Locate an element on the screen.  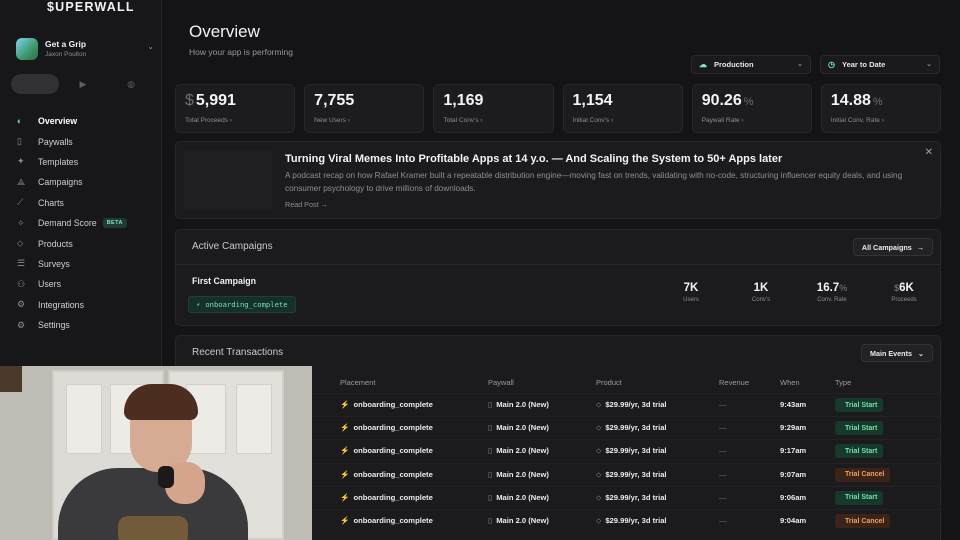
campaign-stat-value: 1K is located at coordinates (761, 288).